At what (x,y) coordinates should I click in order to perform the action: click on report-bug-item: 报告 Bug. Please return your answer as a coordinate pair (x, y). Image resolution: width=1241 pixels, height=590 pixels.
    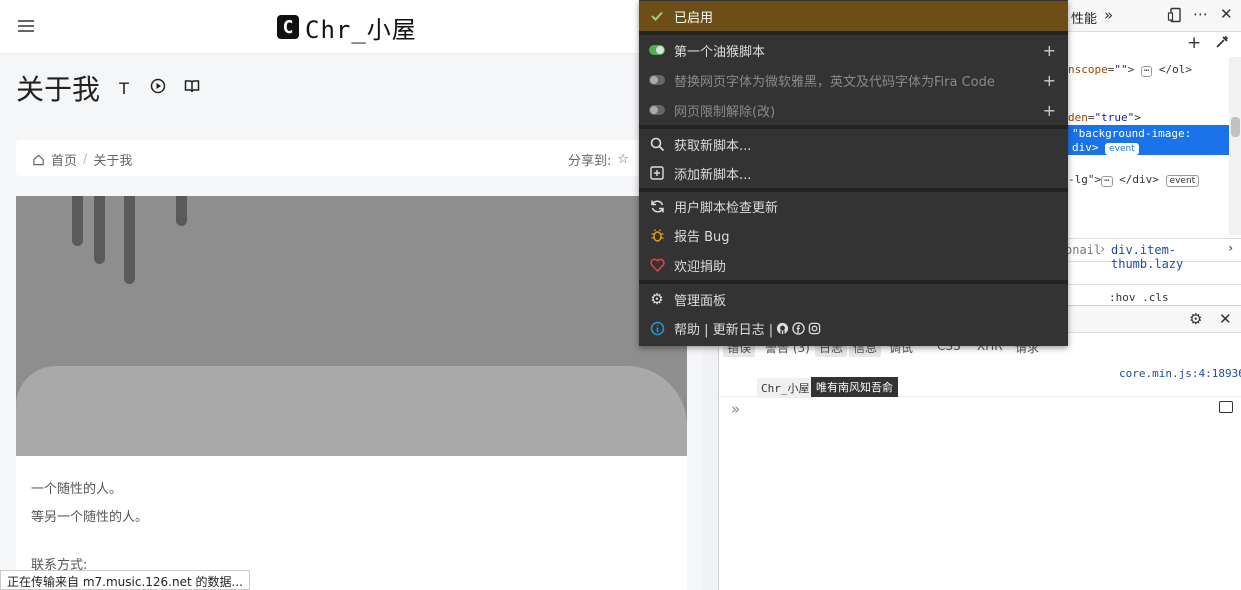
    Looking at the image, I should click on (853, 235).